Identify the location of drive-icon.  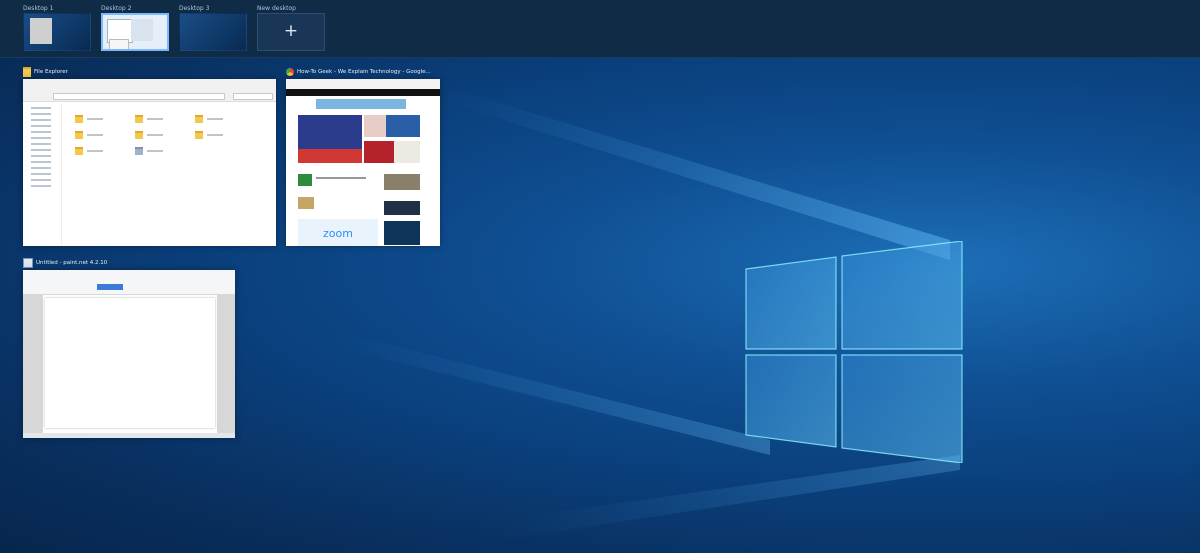
(139, 151).